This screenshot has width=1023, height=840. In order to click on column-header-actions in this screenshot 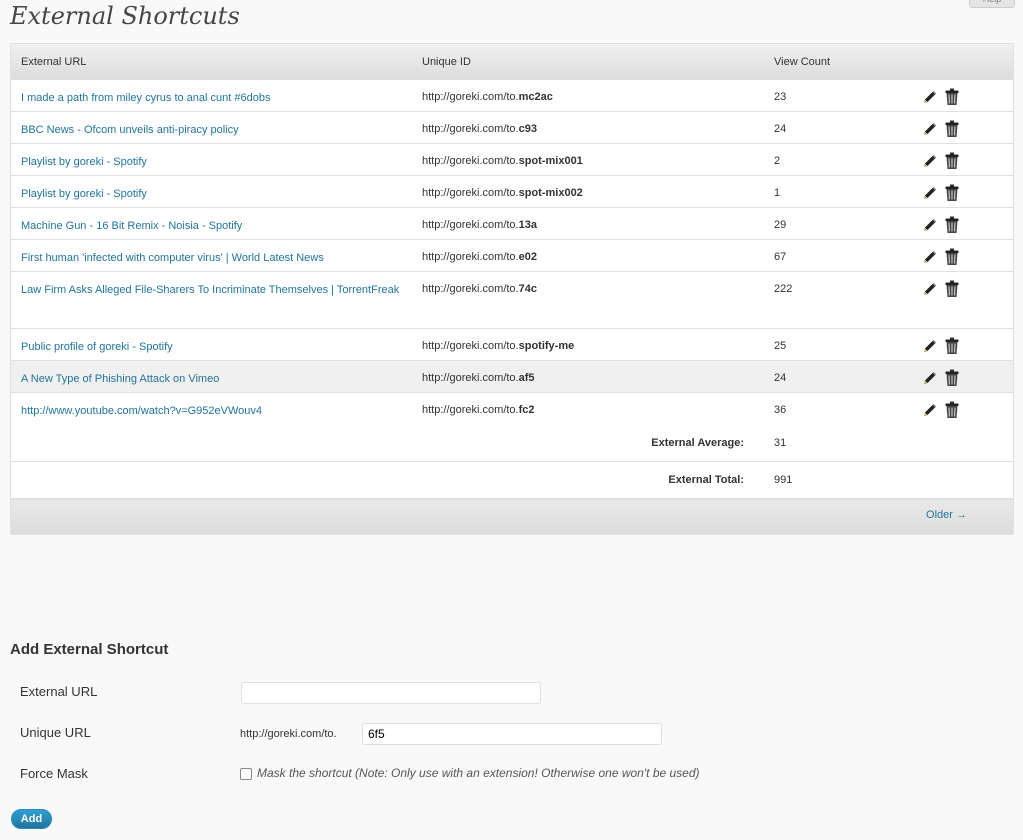, I will do `click(962, 62)`.